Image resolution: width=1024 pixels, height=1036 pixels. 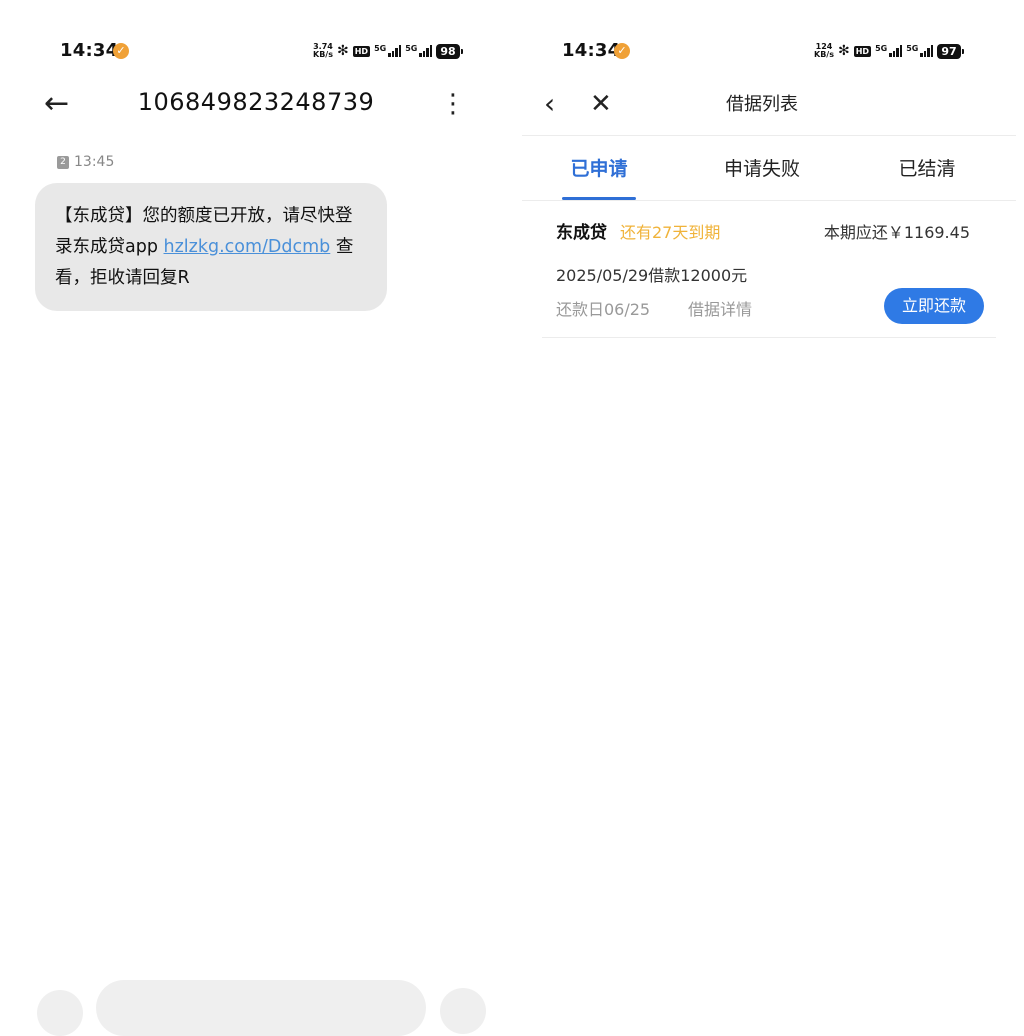 I want to click on message-meta: 2 13:45, so click(x=85, y=162).